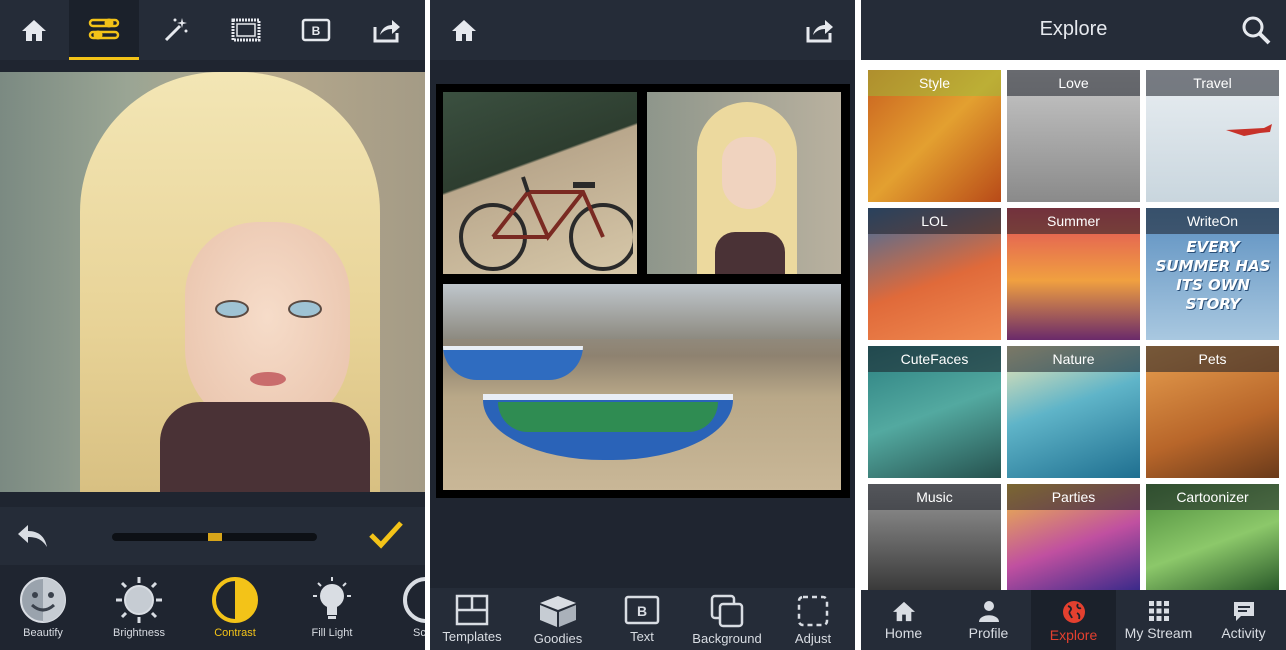  Describe the element at coordinates (332, 633) in the screenshot. I see `tool-label: Fill Light` at that location.